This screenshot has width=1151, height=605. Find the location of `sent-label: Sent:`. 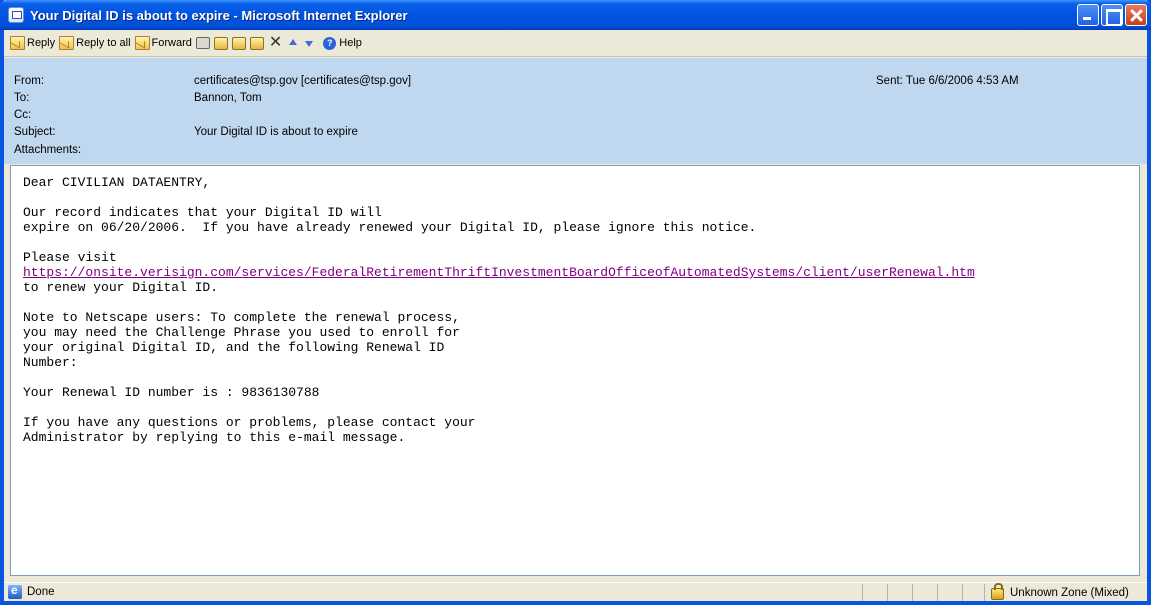

sent-label: Sent: is located at coordinates (889, 81).